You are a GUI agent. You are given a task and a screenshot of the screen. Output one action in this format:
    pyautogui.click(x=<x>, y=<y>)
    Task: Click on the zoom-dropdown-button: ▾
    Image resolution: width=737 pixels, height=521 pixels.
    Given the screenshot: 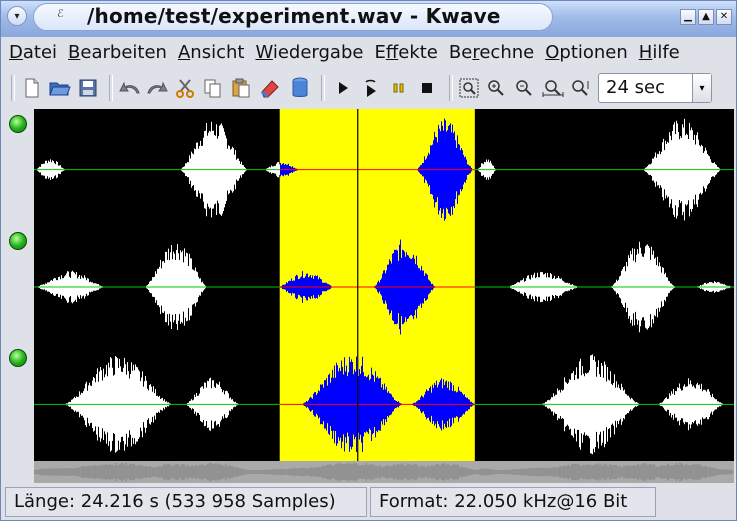 What is the action you would take?
    pyautogui.click(x=701, y=88)
    